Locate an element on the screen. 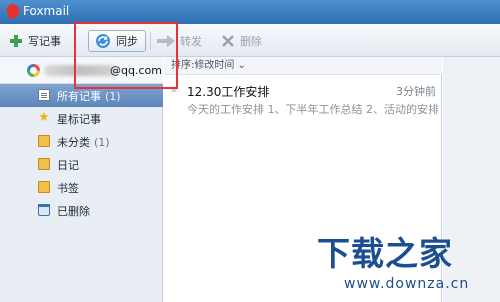  delete-button: 删除 is located at coordinates (241, 41).